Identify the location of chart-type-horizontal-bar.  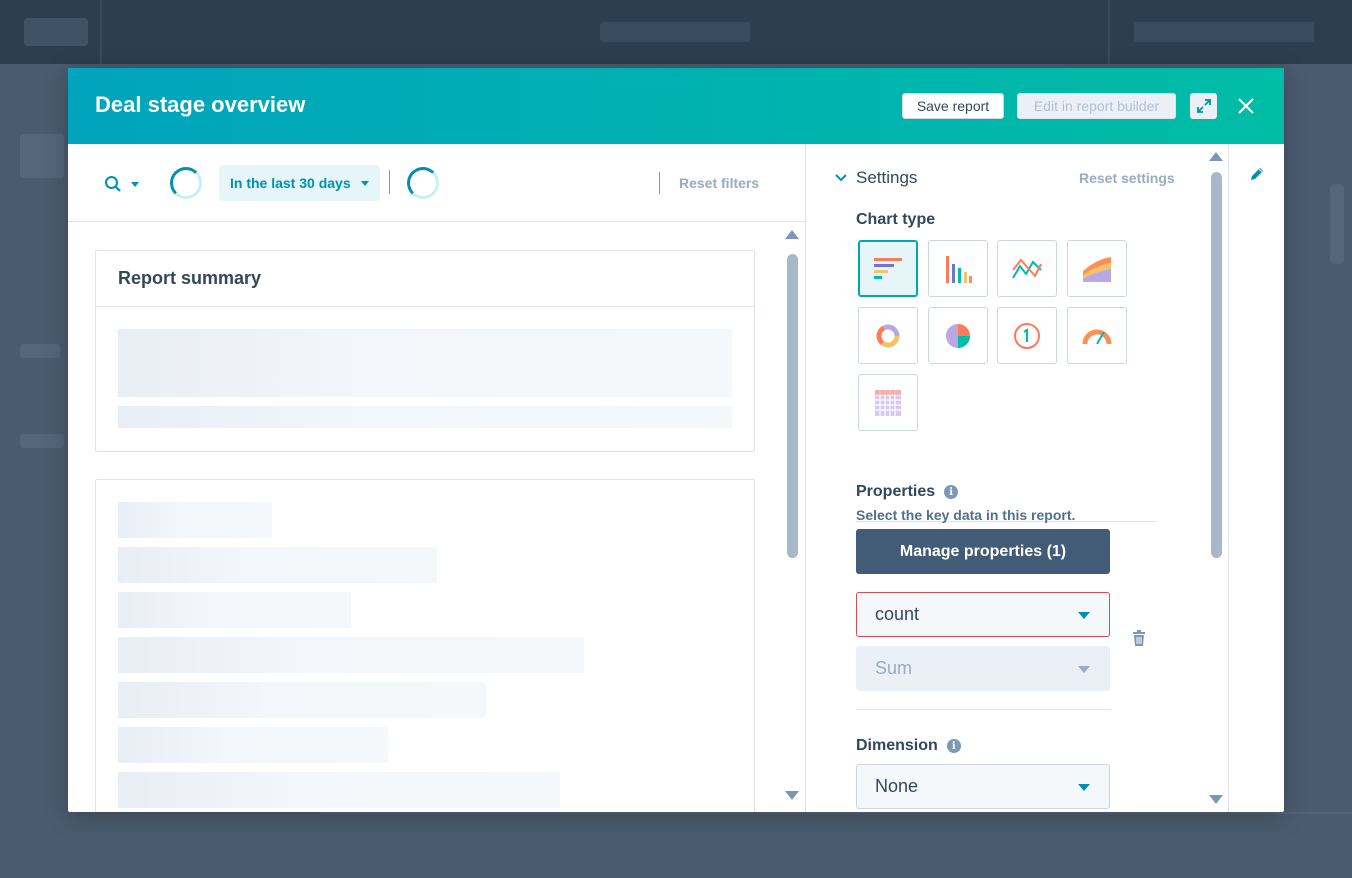
(888, 268).